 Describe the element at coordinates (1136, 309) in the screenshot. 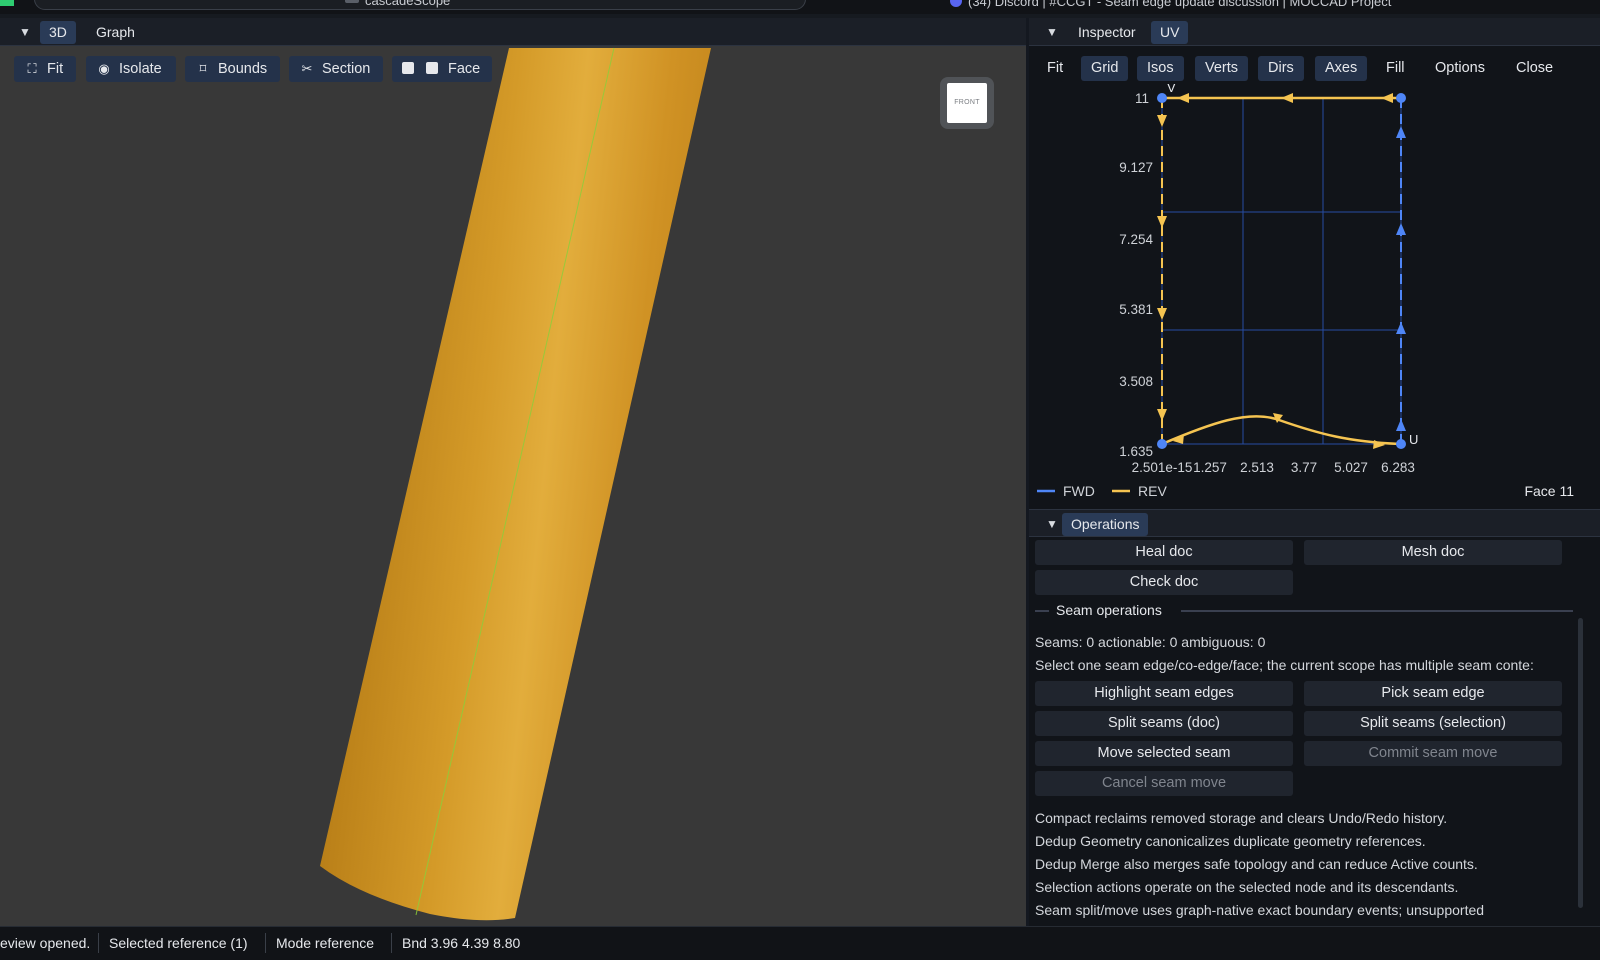

I see `uv-y-tick: 5.381` at that location.